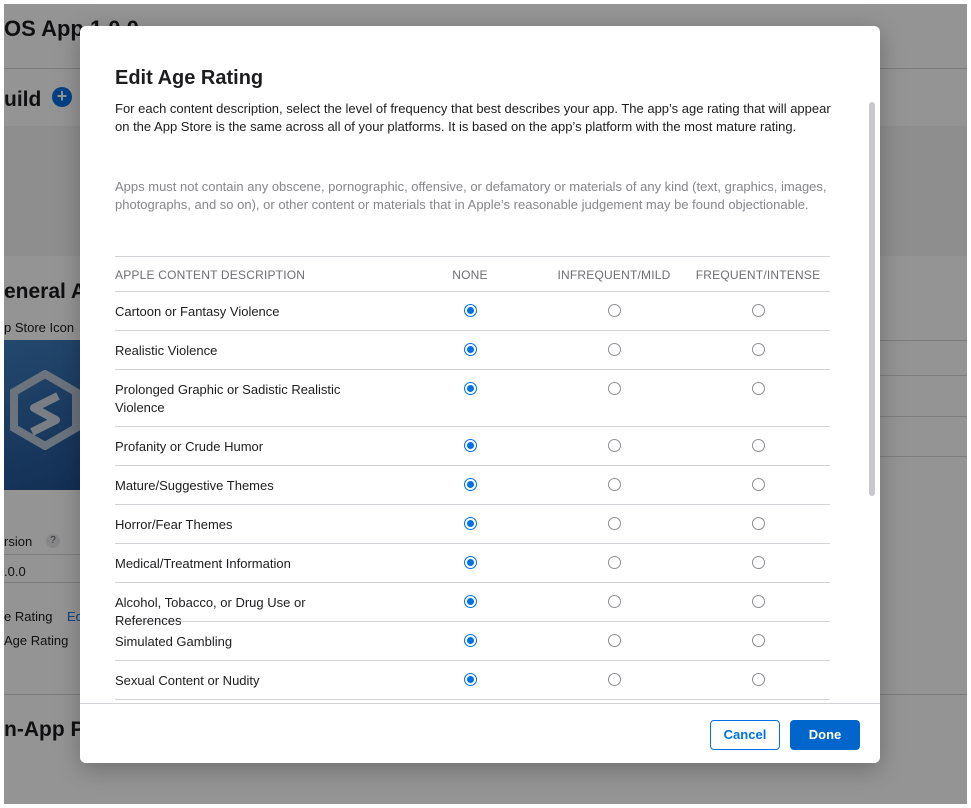 The height and width of the screenshot is (808, 971). What do you see at coordinates (174, 524) in the screenshot?
I see `row-label: Horror/Fear Themes` at bounding box center [174, 524].